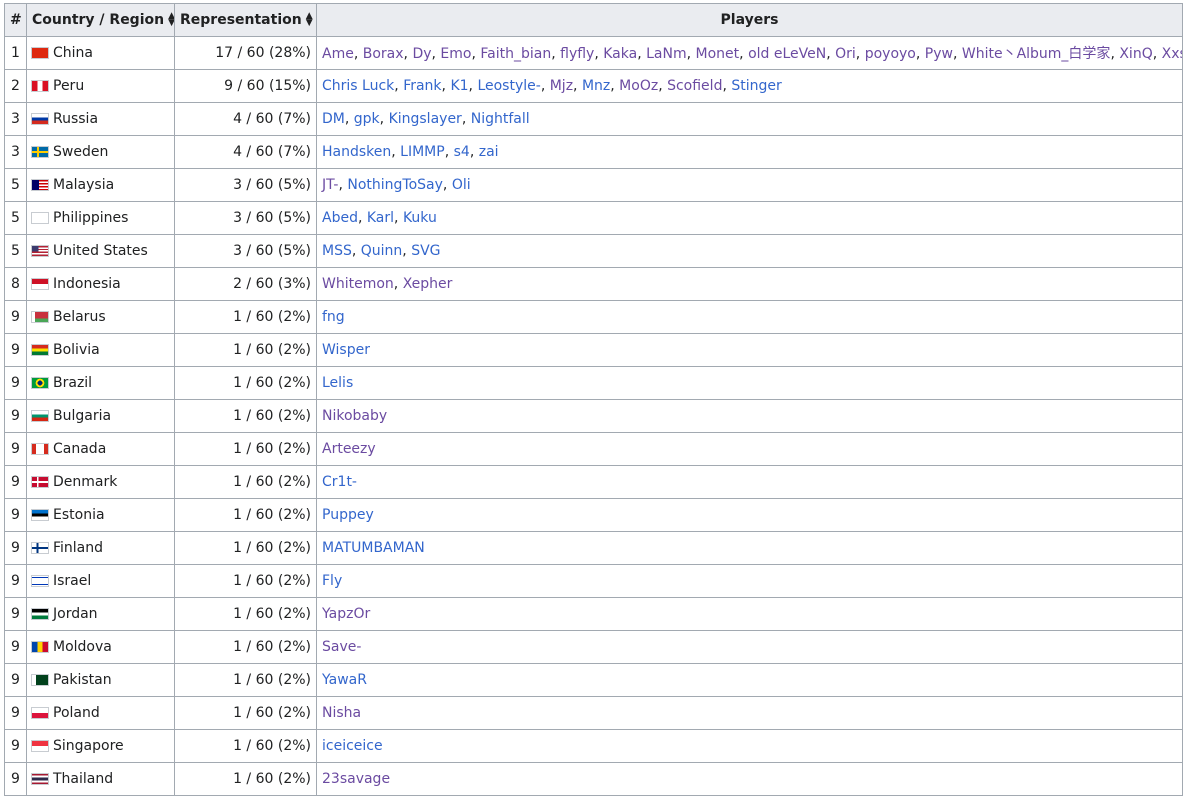  Describe the element at coordinates (40, 713) in the screenshot. I see `poland-flag-icon` at that location.